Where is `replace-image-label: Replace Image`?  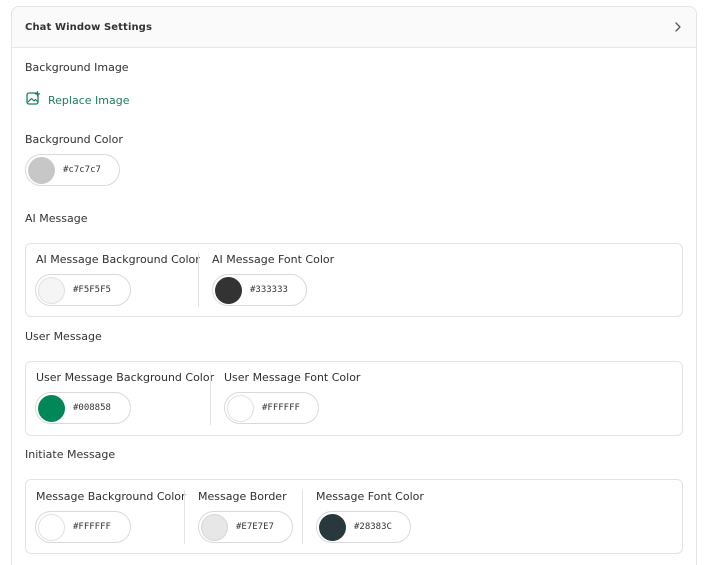 replace-image-label: Replace Image is located at coordinates (89, 100).